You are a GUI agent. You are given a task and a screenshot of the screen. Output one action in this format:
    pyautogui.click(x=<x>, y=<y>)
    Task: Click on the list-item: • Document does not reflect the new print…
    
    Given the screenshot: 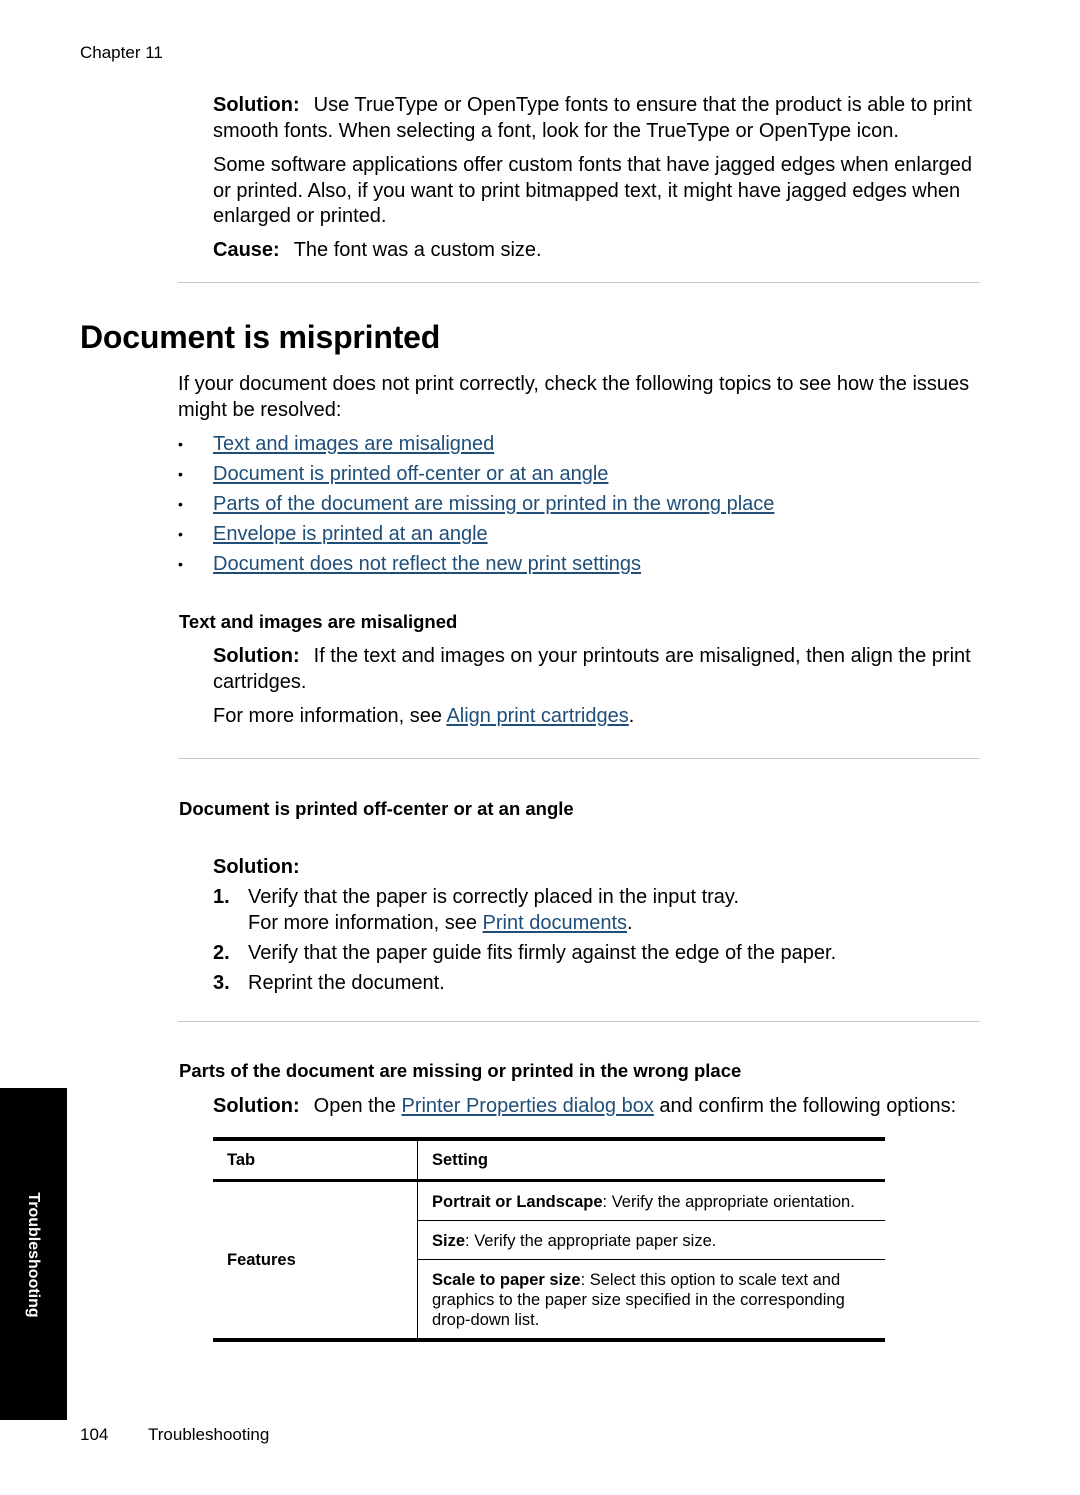 What is the action you would take?
    pyautogui.click(x=476, y=566)
    